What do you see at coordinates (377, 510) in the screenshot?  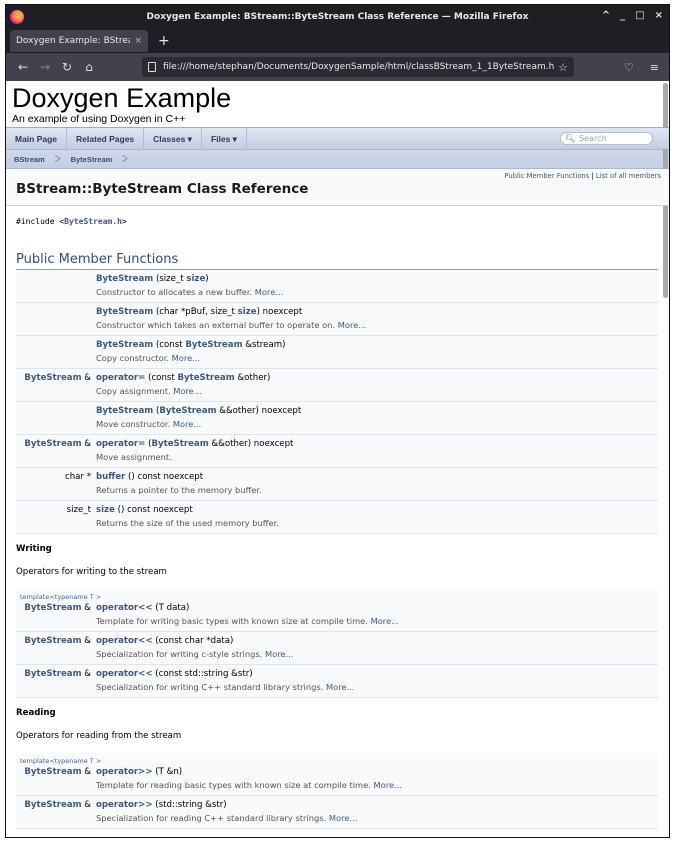 I see `member-declaration: size () const noexcept` at bounding box center [377, 510].